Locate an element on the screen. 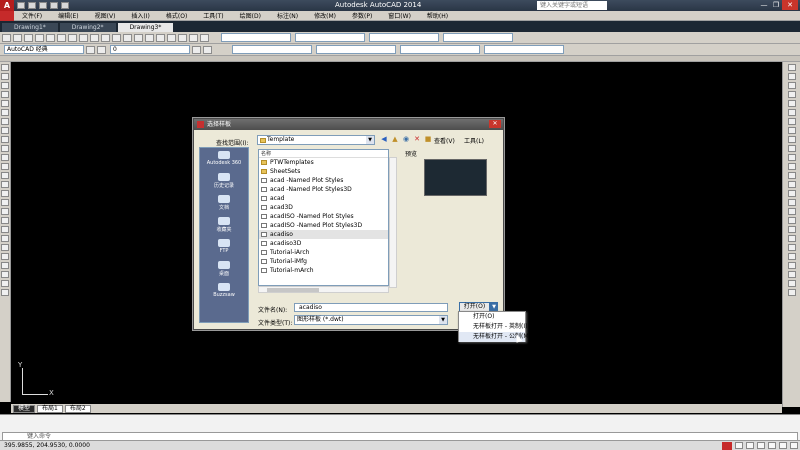  lineweight-combo is located at coordinates (440, 49).